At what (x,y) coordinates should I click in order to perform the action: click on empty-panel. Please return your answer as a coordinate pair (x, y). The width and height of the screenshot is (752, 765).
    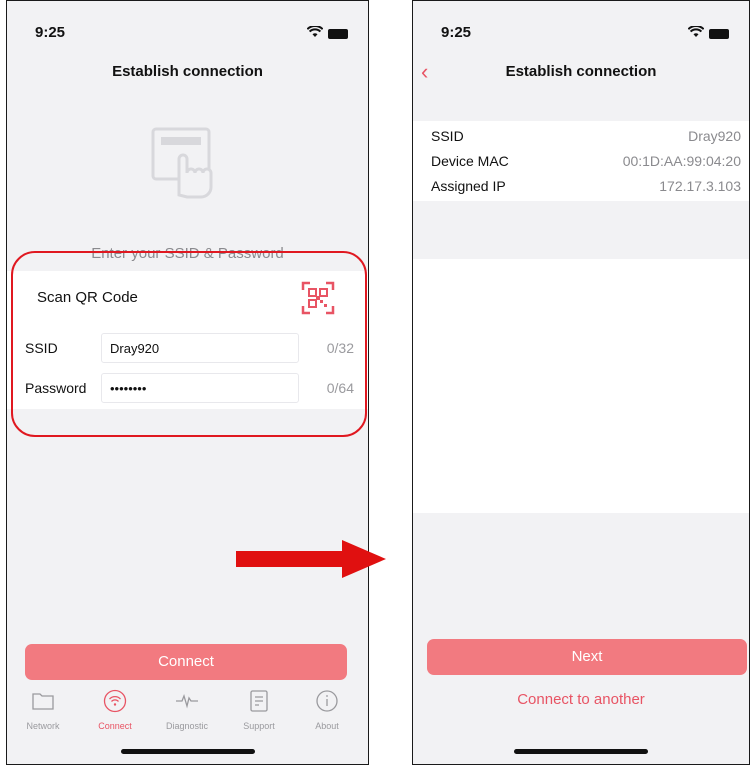
    Looking at the image, I should click on (581, 386).